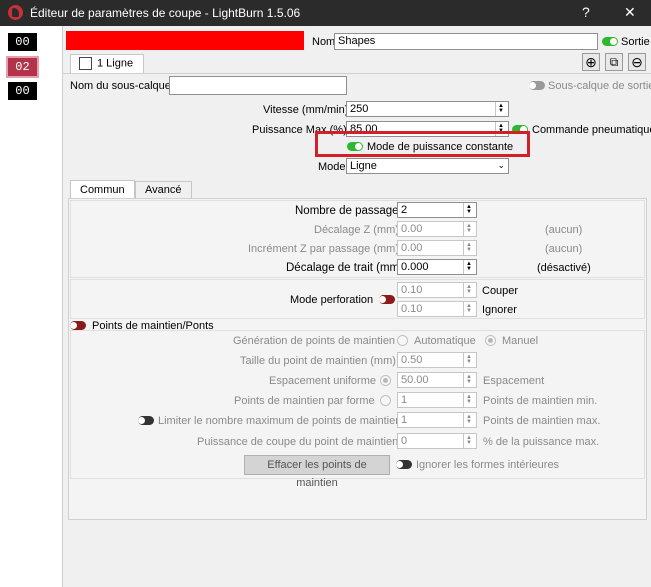  I want to click on auto-radio, so click(402, 340).